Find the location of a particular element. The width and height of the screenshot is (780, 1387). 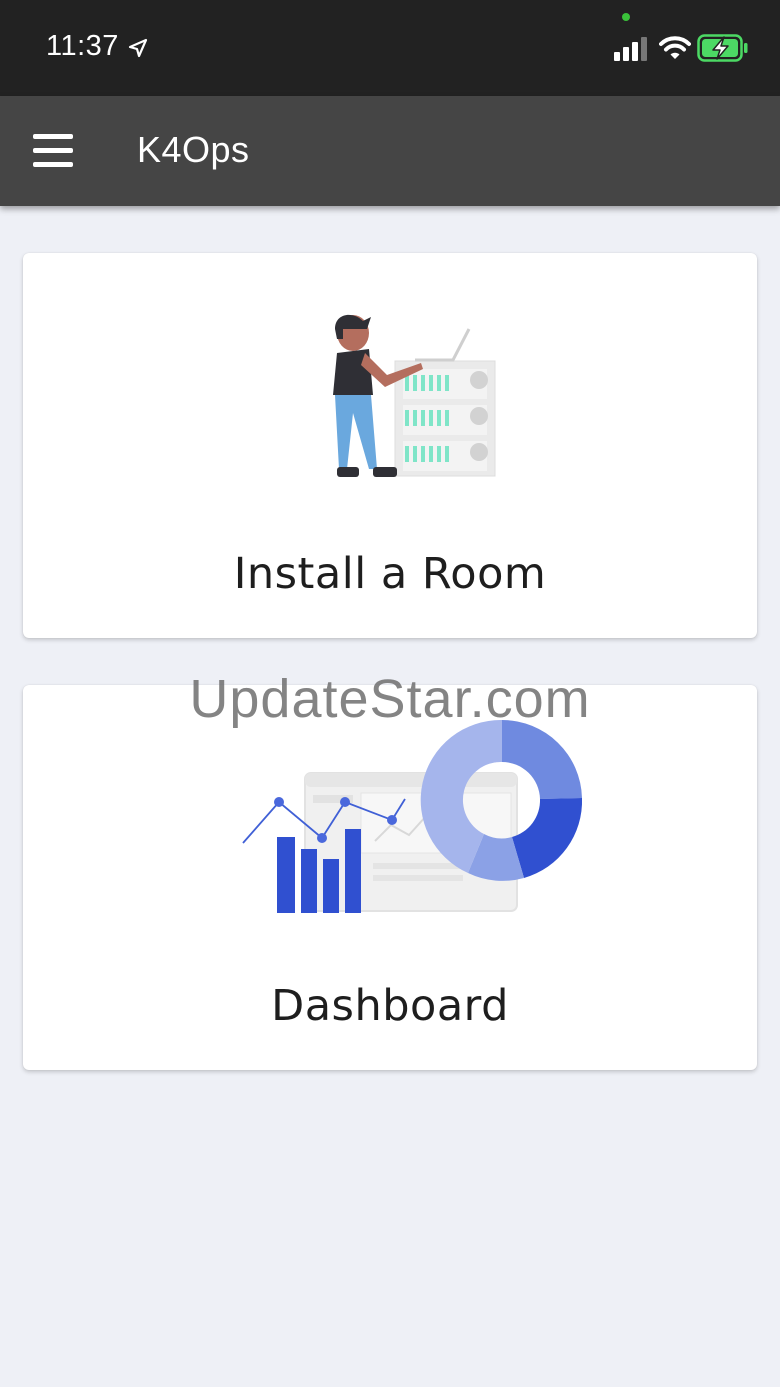

app-title: K4Ops is located at coordinates (193, 149).